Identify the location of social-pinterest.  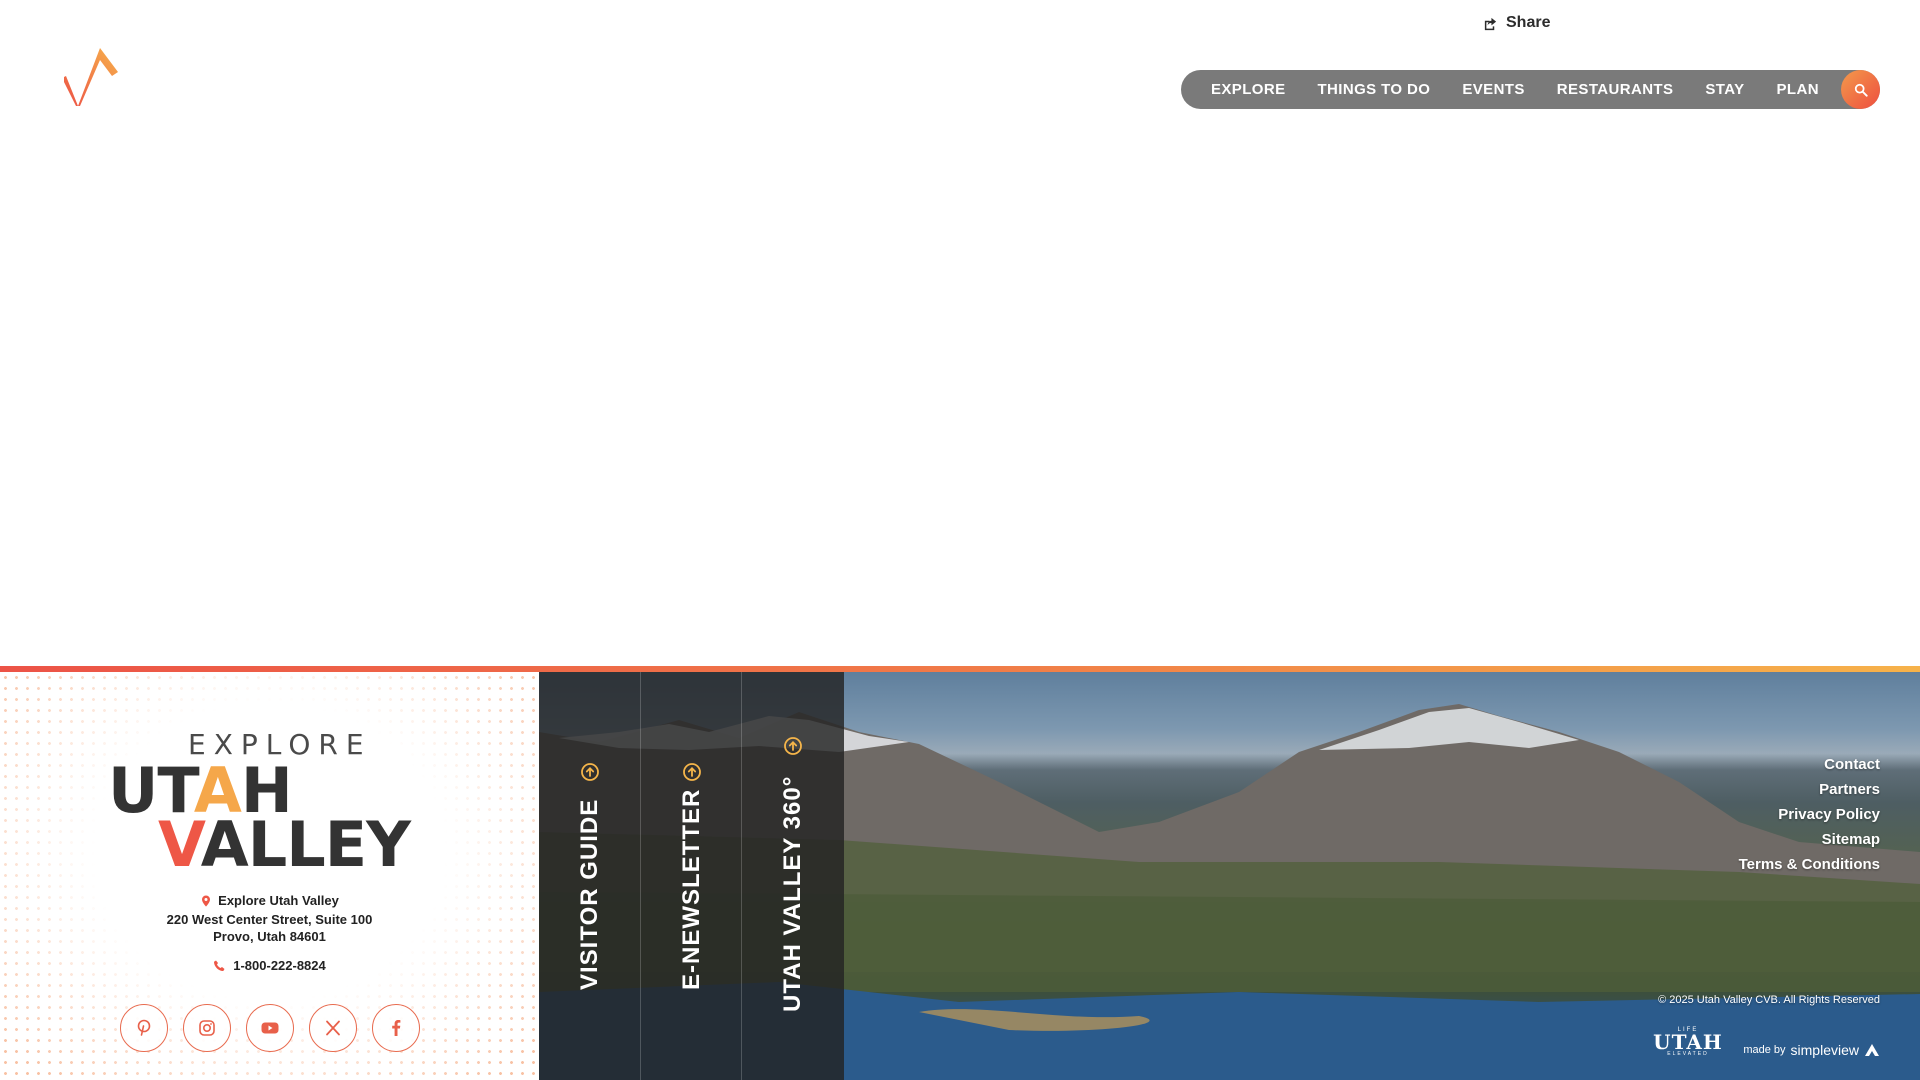
(144, 1028).